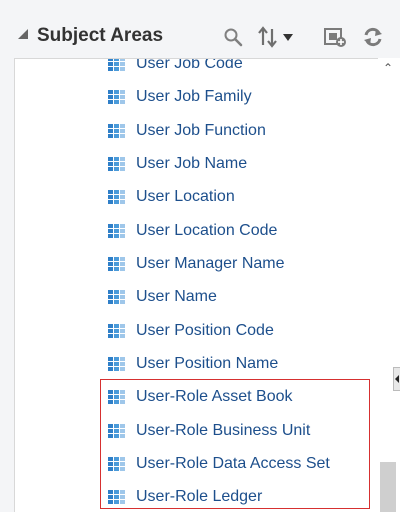 The image size is (400, 512). Describe the element at coordinates (23, 34) in the screenshot. I see `collapse-triangle-icon` at that location.